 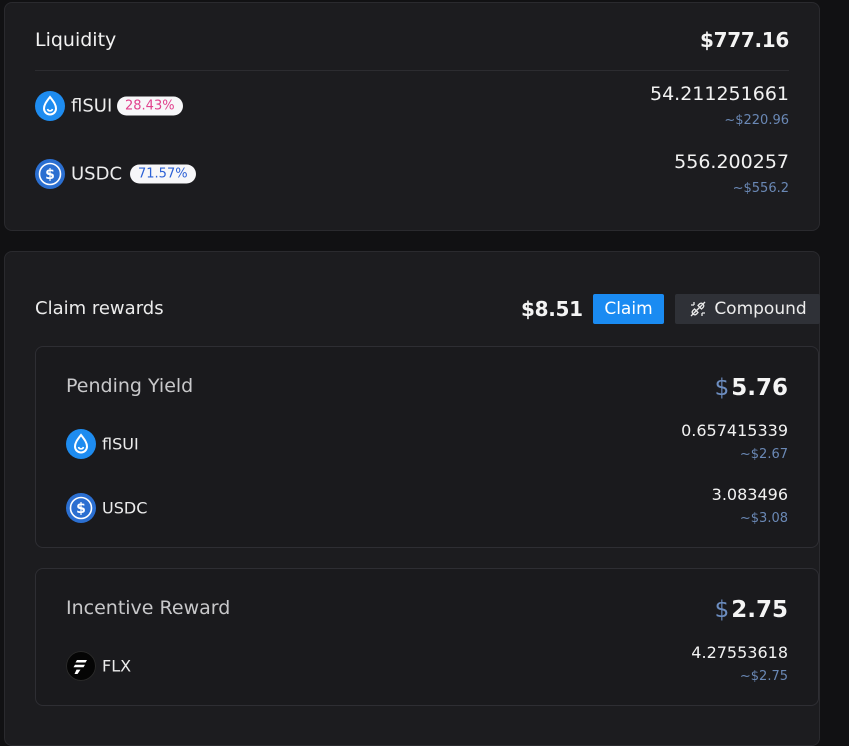 What do you see at coordinates (734, 430) in the screenshot?
I see `token-amount: 0.657415339` at bounding box center [734, 430].